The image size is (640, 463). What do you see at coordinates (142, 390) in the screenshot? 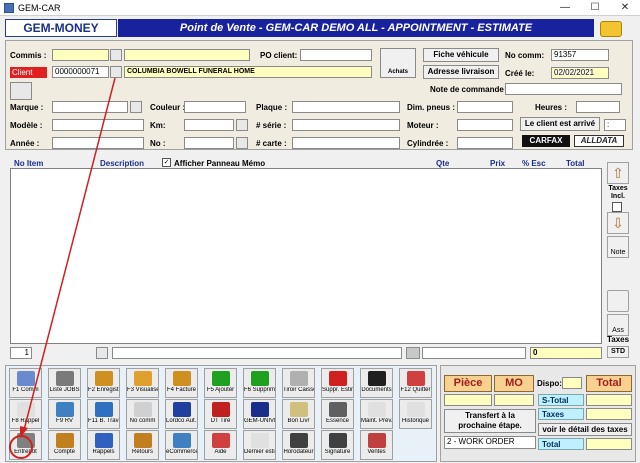
I see `tile-label: F3 Visualiser` at bounding box center [142, 390].